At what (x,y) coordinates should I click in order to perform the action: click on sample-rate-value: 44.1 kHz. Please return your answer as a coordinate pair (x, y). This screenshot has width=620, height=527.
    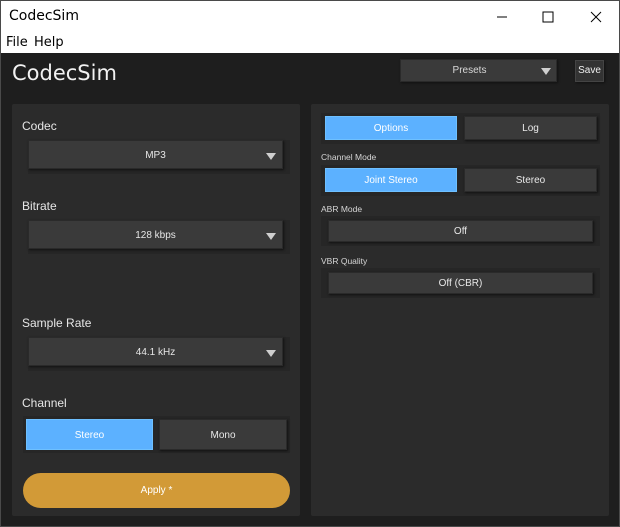
    Looking at the image, I should click on (155, 352).